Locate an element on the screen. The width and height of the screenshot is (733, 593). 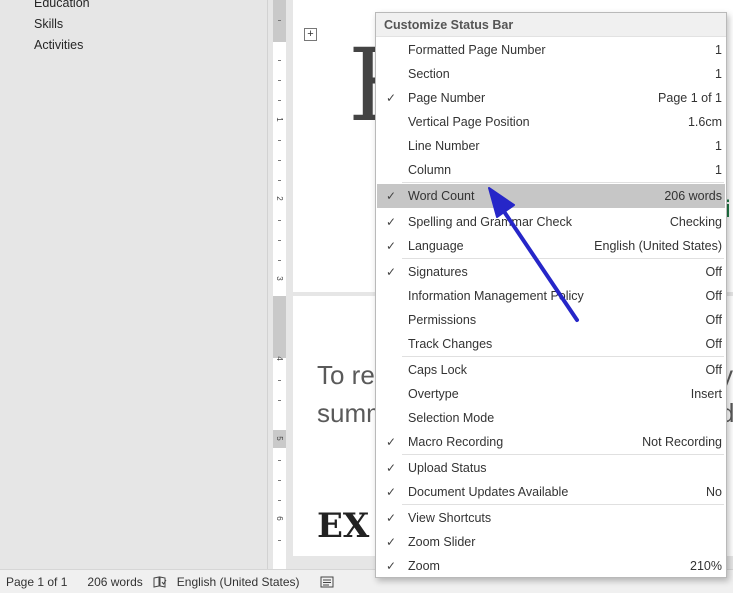
menu-item-word-count: ✓ Word Count 206 words is located at coordinates (551, 196).